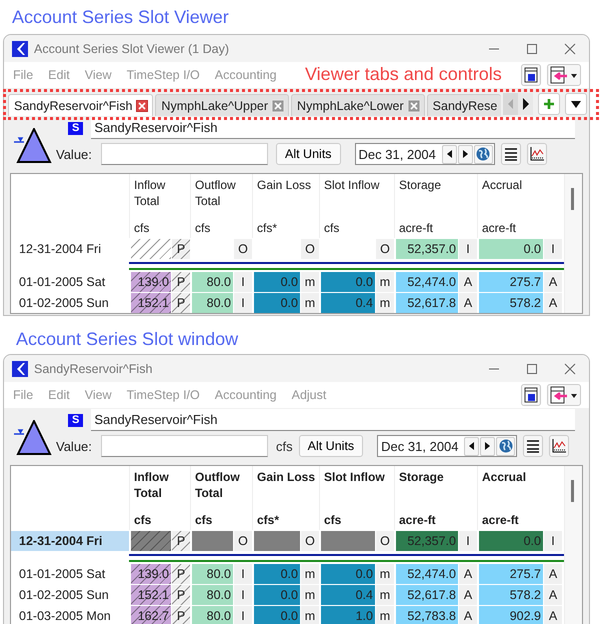 The width and height of the screenshot is (600, 624). I want to click on table-cell: 578.2, so click(511, 303).